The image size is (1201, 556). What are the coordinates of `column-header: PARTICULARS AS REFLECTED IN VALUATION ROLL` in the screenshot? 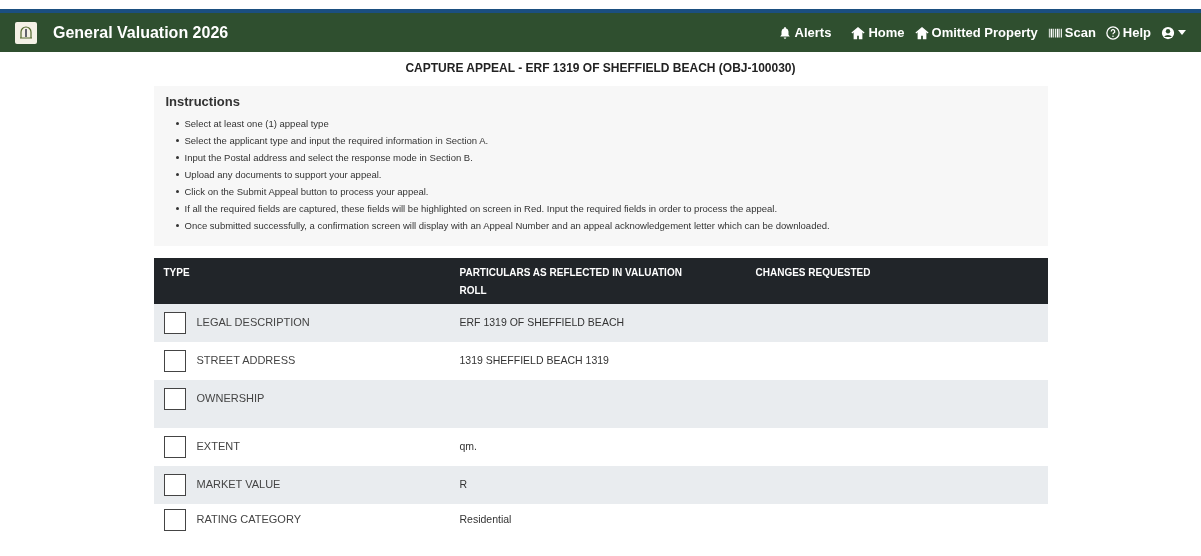 It's located at (571, 281).